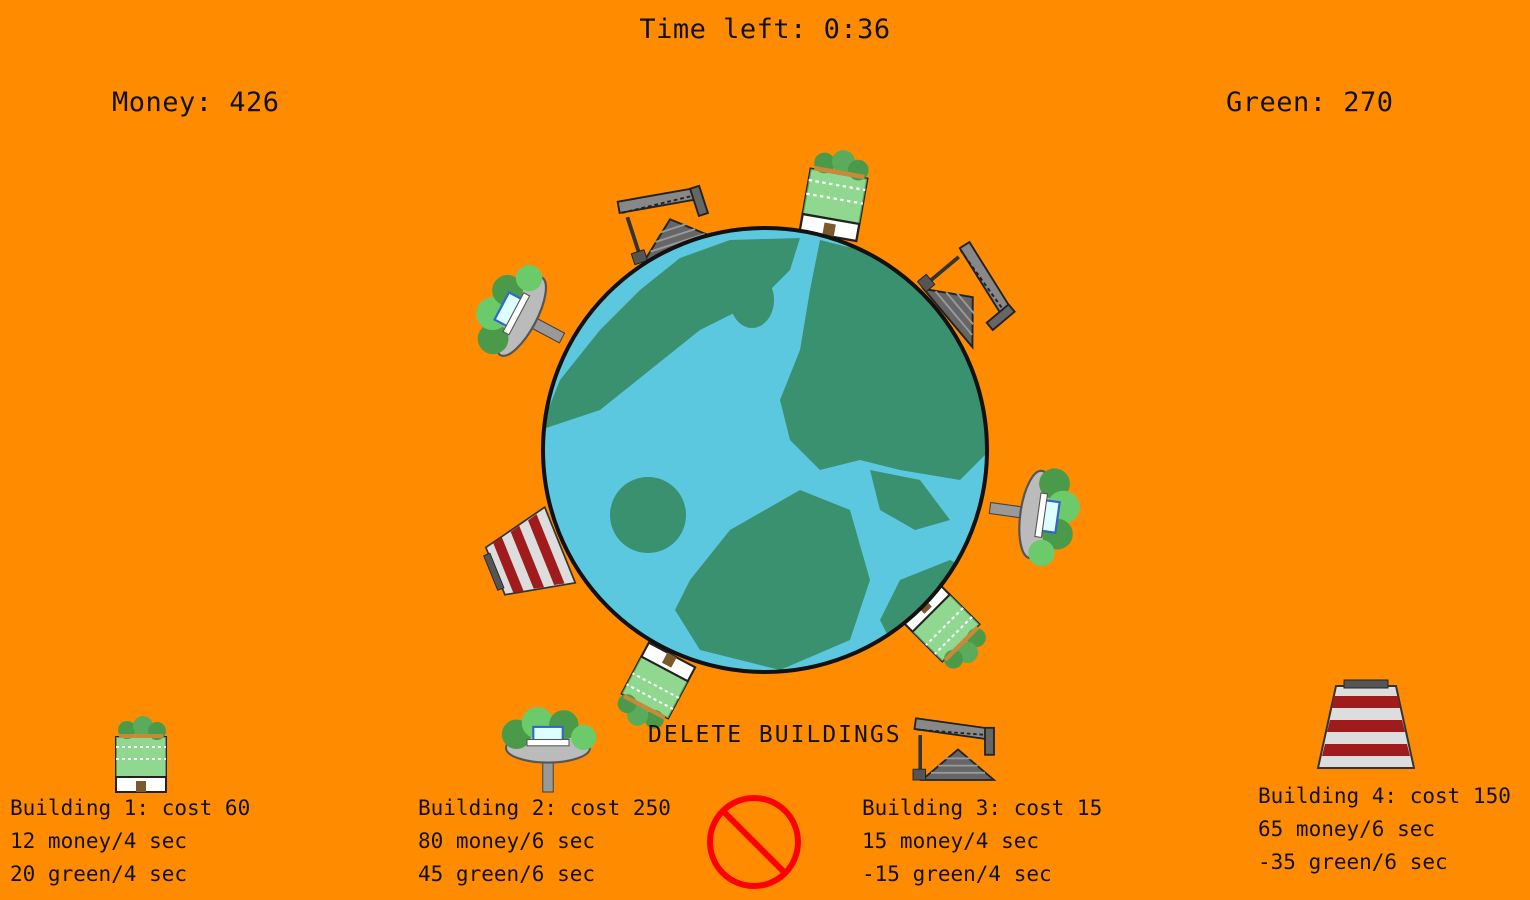 Image resolution: width=1530 pixels, height=900 pixels. Describe the element at coordinates (141, 754) in the screenshot. I see `shop-icon-eco-house` at that location.